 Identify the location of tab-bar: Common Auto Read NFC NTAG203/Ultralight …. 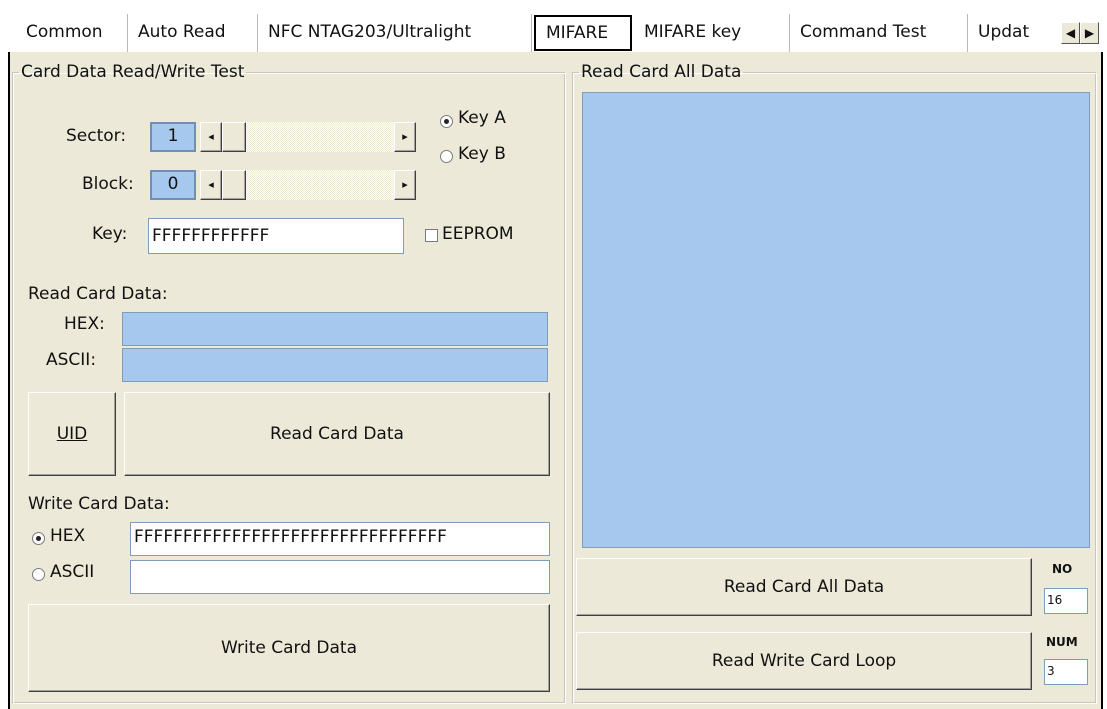
(553, 26).